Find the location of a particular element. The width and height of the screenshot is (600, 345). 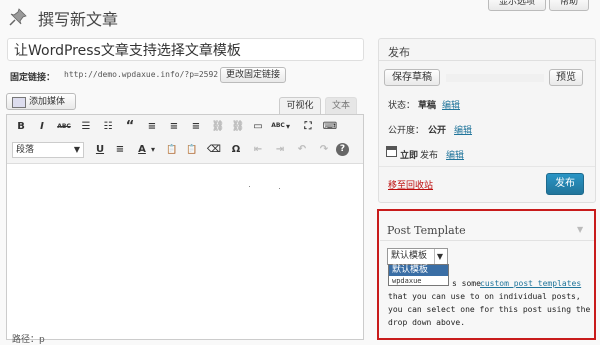

editor-path-label: 路径：p is located at coordinates (28, 340).